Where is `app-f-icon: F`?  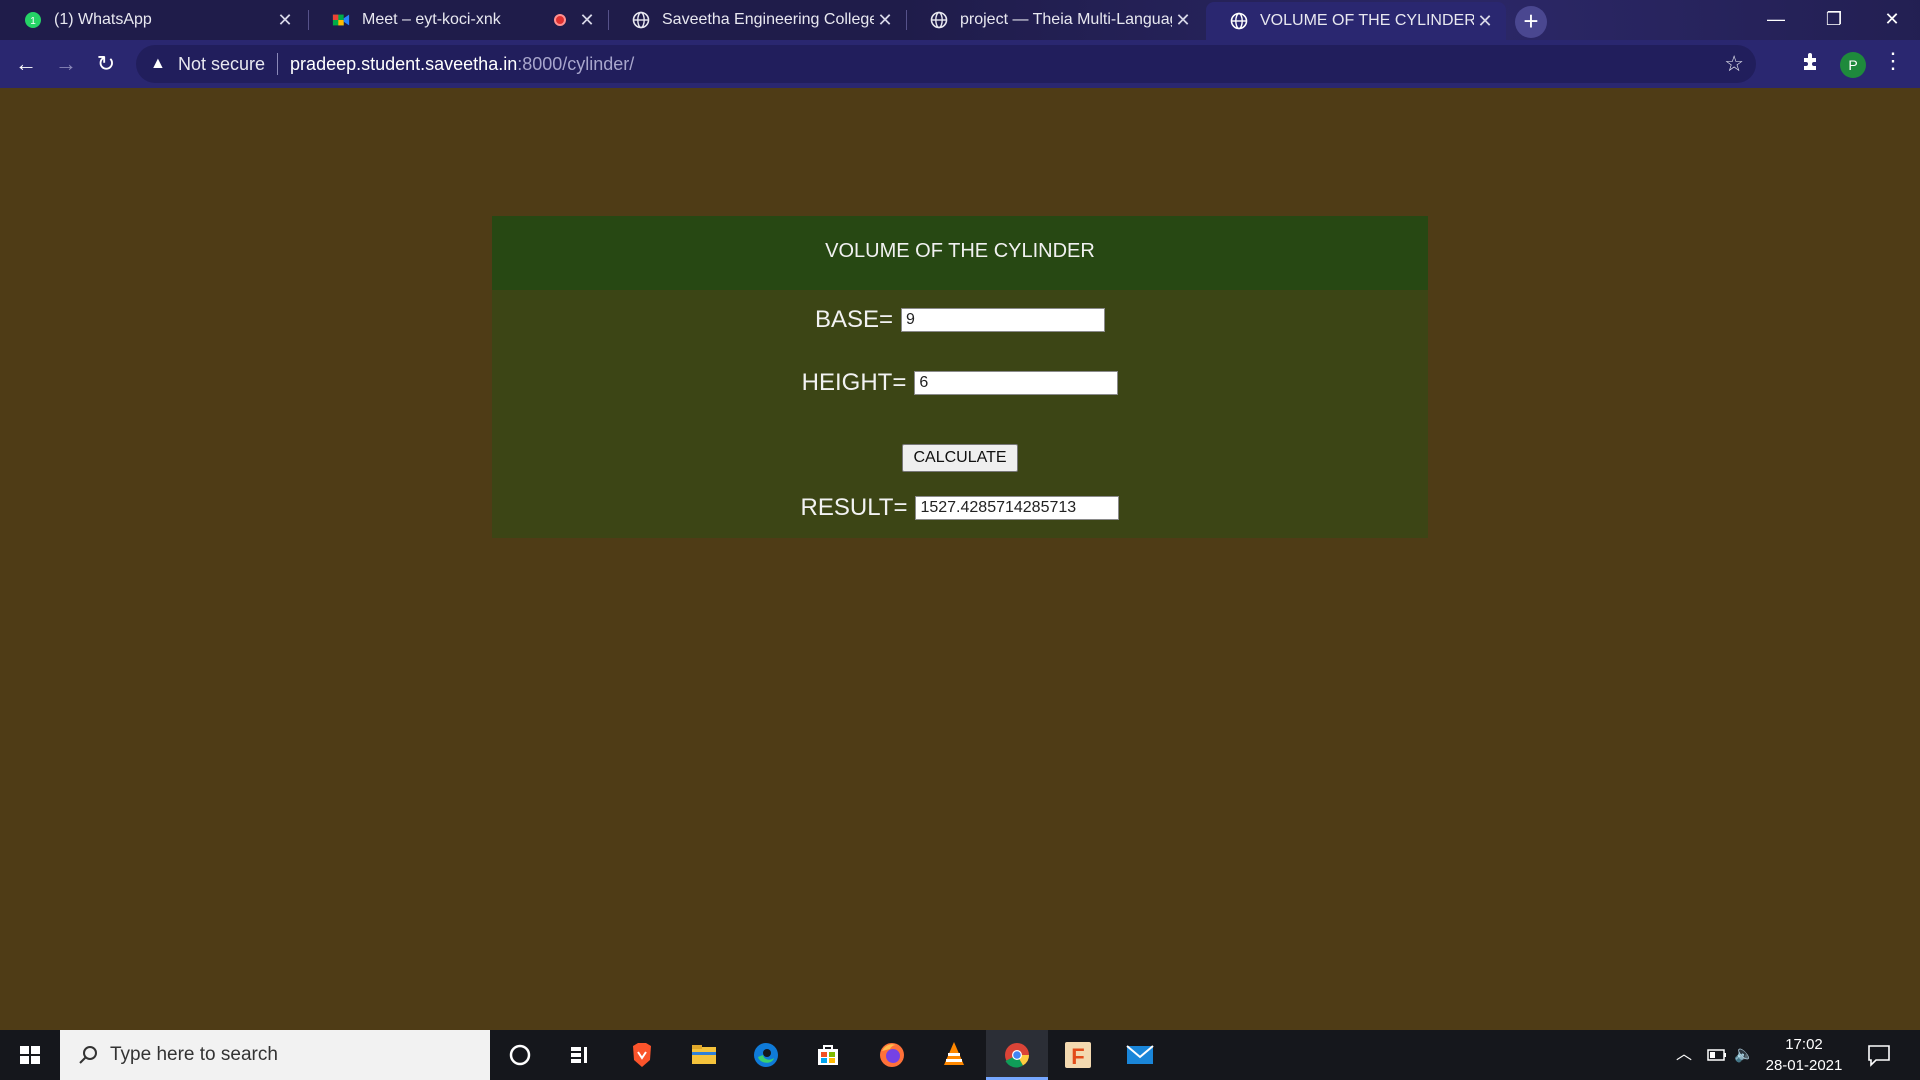
app-f-icon: F is located at coordinates (1078, 1055).